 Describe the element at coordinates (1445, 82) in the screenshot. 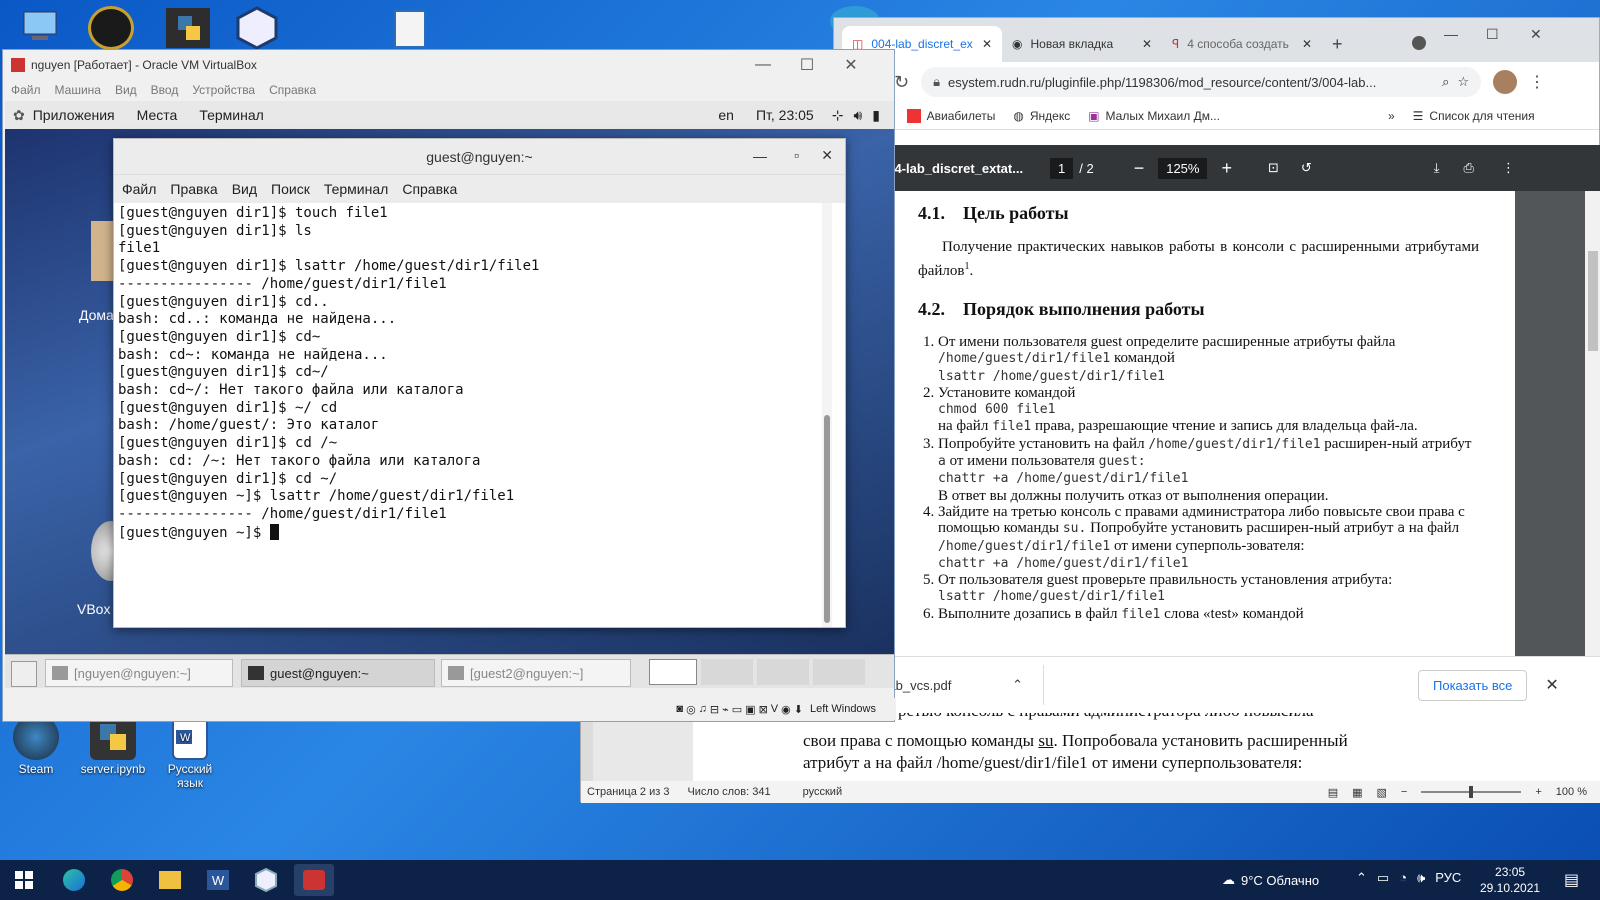

I see `zoom-icon: ⌕` at that location.